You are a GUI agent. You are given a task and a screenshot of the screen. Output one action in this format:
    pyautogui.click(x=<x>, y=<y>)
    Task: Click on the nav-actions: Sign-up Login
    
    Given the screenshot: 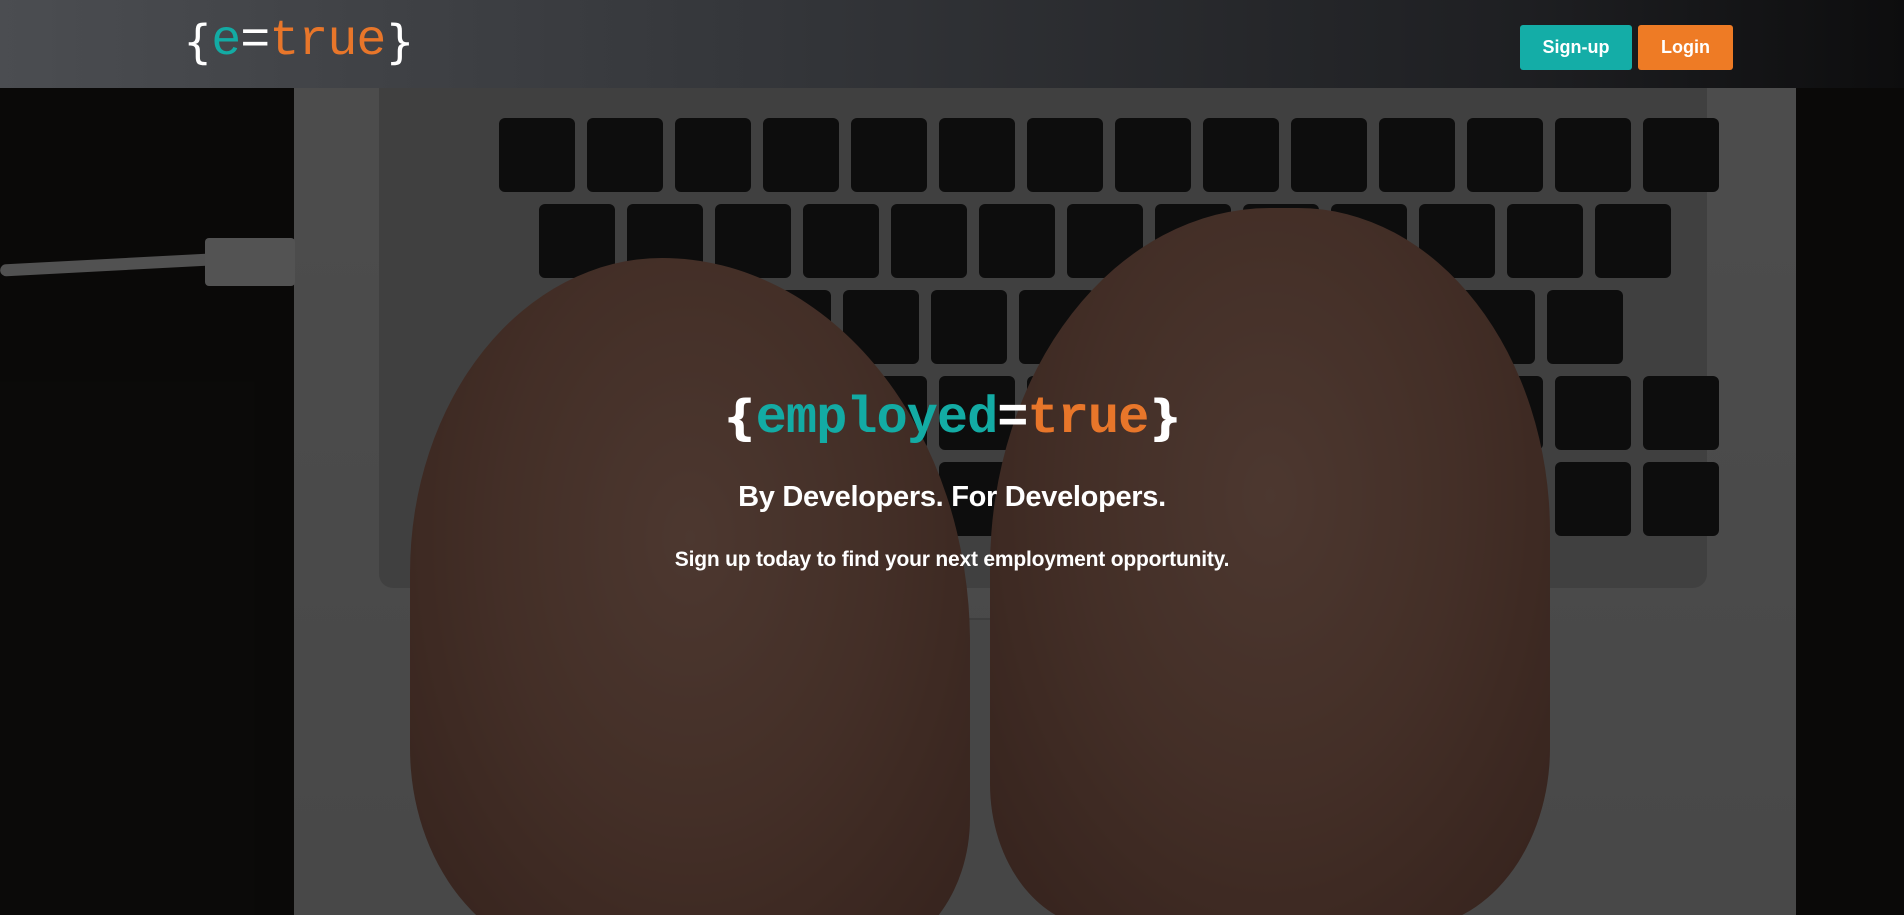 What is the action you would take?
    pyautogui.click(x=1626, y=47)
    